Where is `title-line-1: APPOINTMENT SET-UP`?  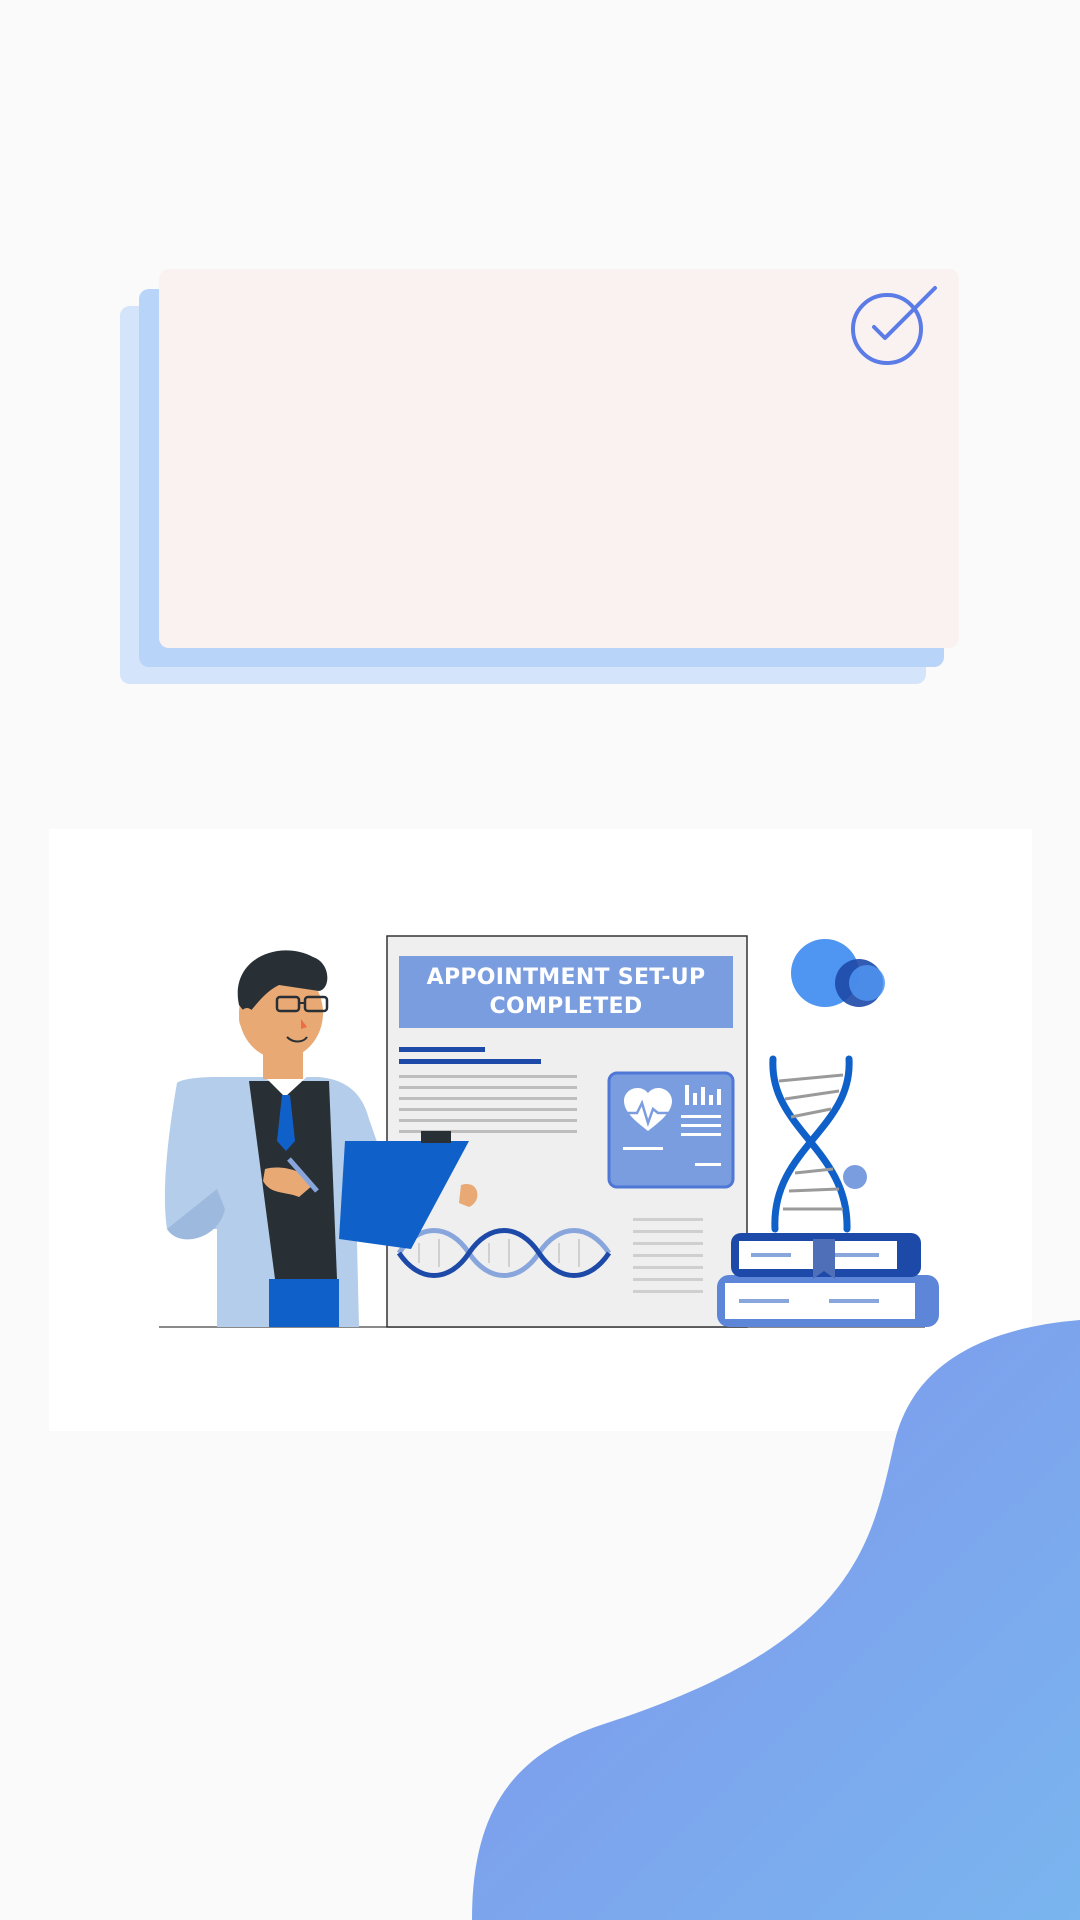
title-line-1: APPOINTMENT SET-UP is located at coordinates (566, 977).